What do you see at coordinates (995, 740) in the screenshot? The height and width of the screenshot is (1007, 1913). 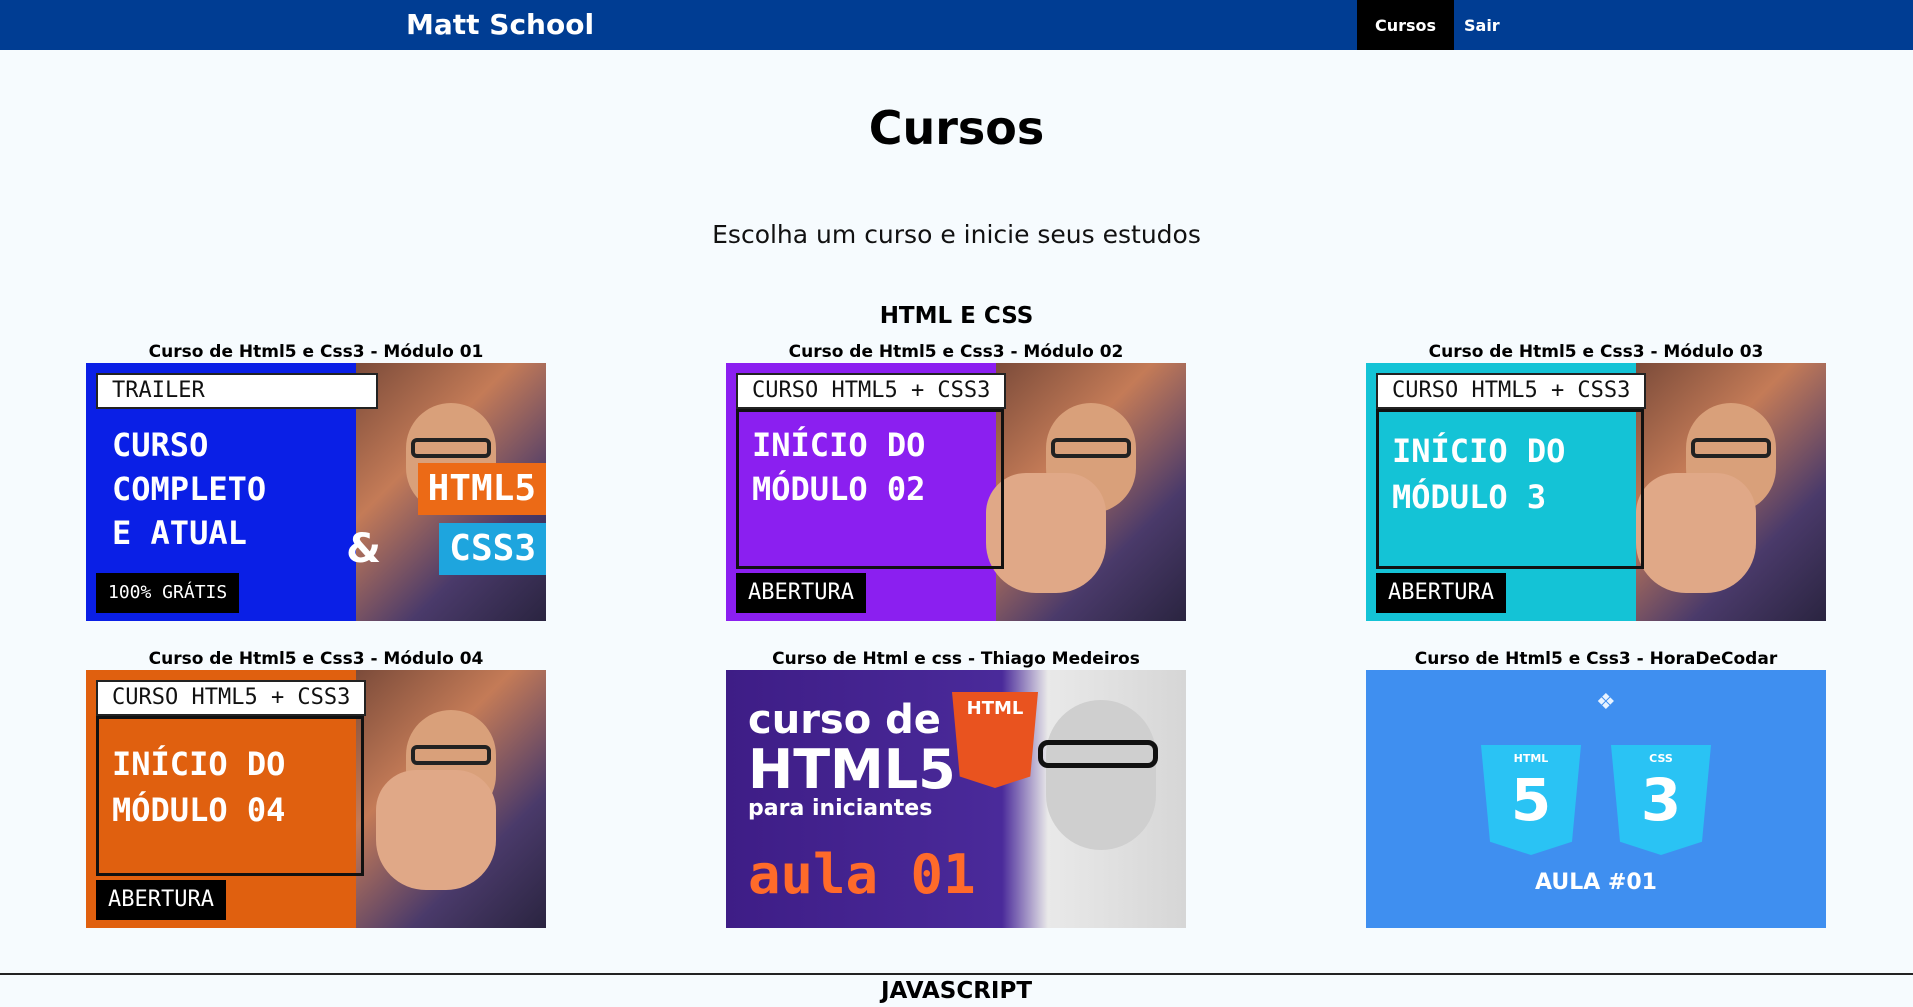 I see `html5-logo: HTML` at bounding box center [995, 740].